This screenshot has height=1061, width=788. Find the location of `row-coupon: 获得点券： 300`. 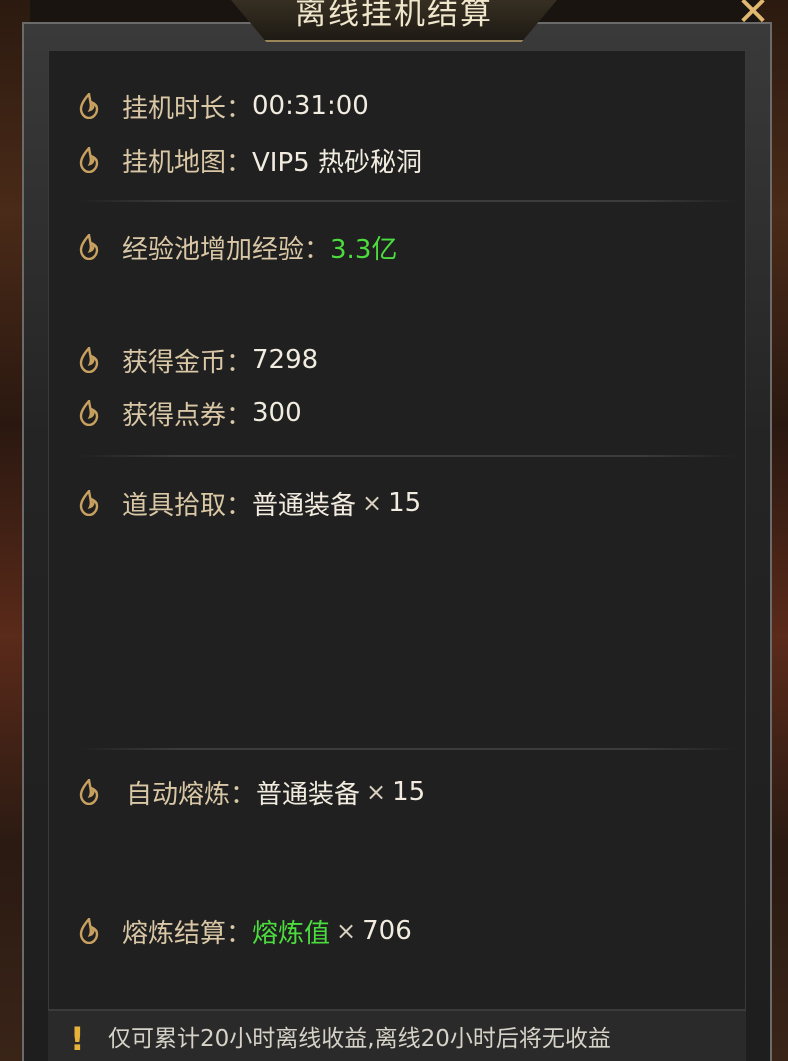

row-coupon: 获得点券： 300 is located at coordinates (190, 413).